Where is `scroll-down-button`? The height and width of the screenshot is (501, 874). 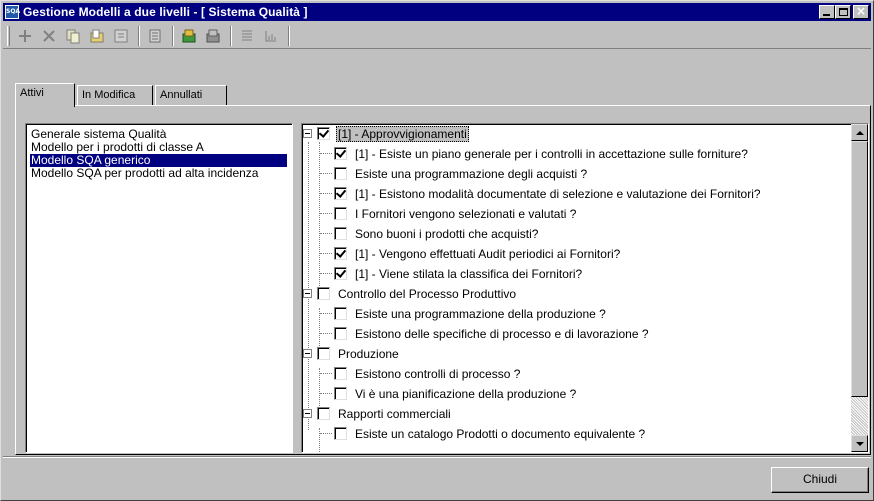
scroll-down-button is located at coordinates (859, 443).